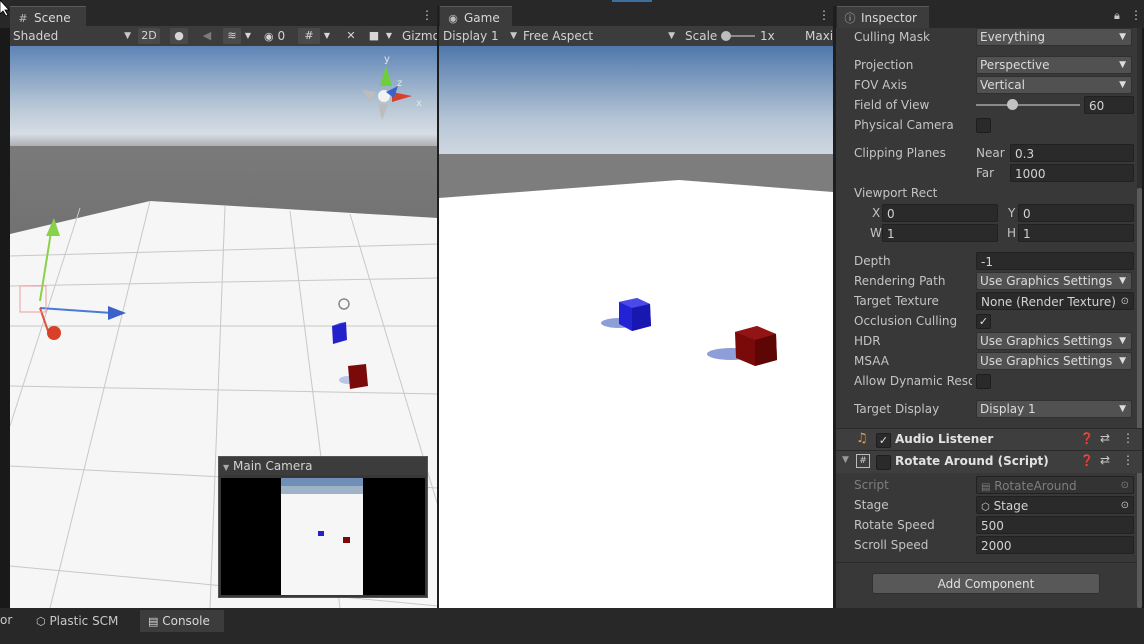 Image resolution: width=1144 pixels, height=644 pixels. What do you see at coordinates (1012, 104) in the screenshot?
I see `field-of-view-slider-handle` at bounding box center [1012, 104].